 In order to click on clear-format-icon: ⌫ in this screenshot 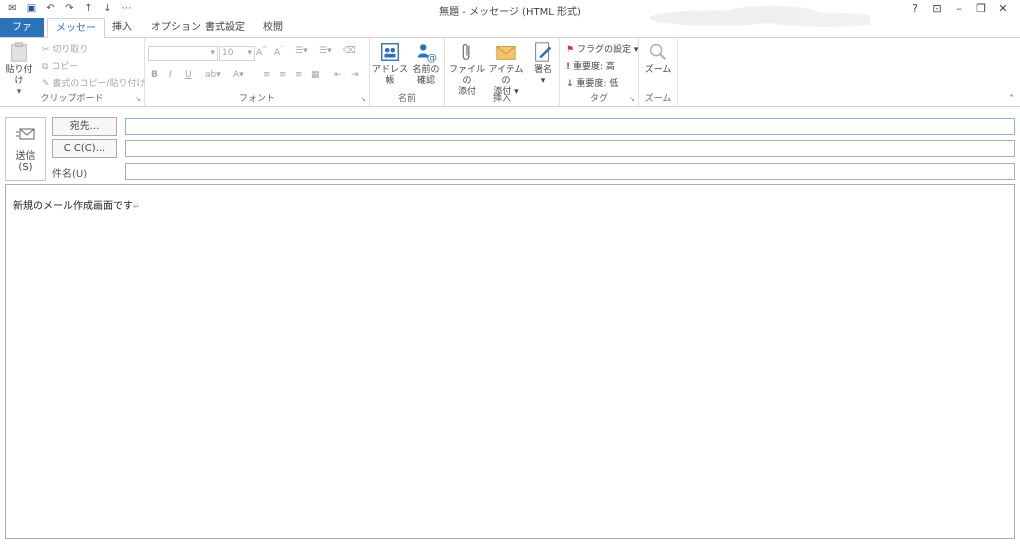, I will do `click(349, 51)`.